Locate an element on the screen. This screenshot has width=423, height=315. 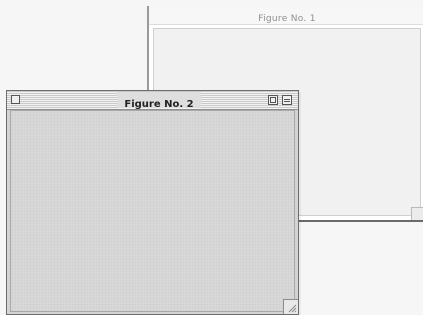
window-titlebar-1: Figure No. 1 is located at coordinates (286, 15).